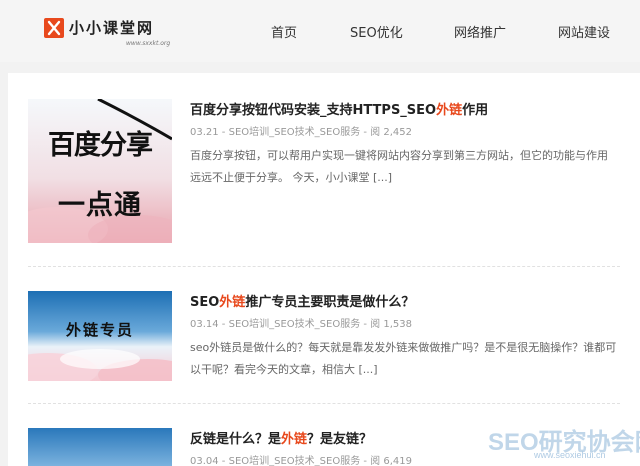 The width and height of the screenshot is (640, 466). I want to click on post-title-text: SEO, so click(205, 302).